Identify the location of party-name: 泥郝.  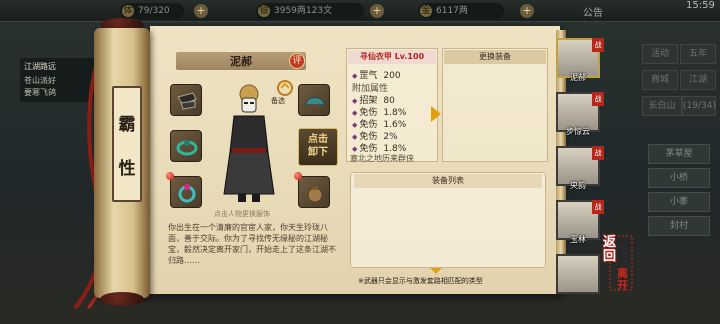
(578, 77).